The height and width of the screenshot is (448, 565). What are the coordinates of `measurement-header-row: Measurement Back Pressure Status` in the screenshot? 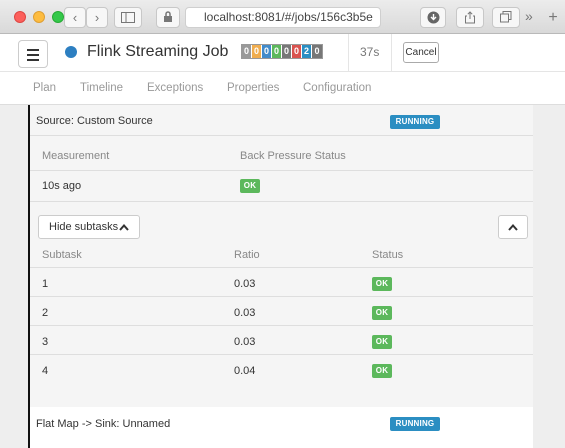 It's located at (281, 153).